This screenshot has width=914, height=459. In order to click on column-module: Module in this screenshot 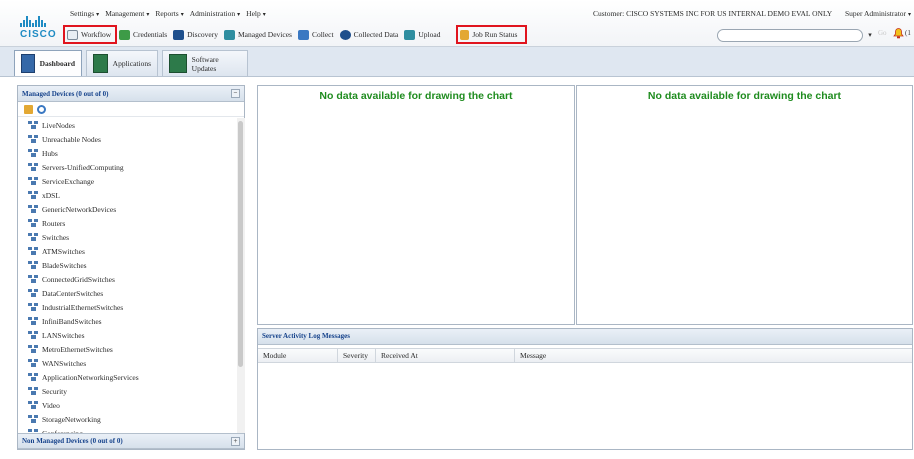, I will do `click(298, 355)`.